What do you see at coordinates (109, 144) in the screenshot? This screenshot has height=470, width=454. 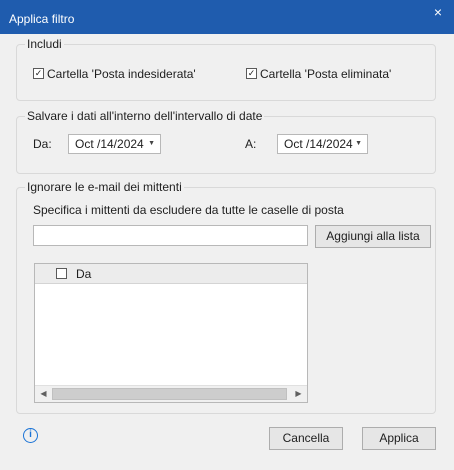 I see `from-date-value: Oct /14/2024` at bounding box center [109, 144].